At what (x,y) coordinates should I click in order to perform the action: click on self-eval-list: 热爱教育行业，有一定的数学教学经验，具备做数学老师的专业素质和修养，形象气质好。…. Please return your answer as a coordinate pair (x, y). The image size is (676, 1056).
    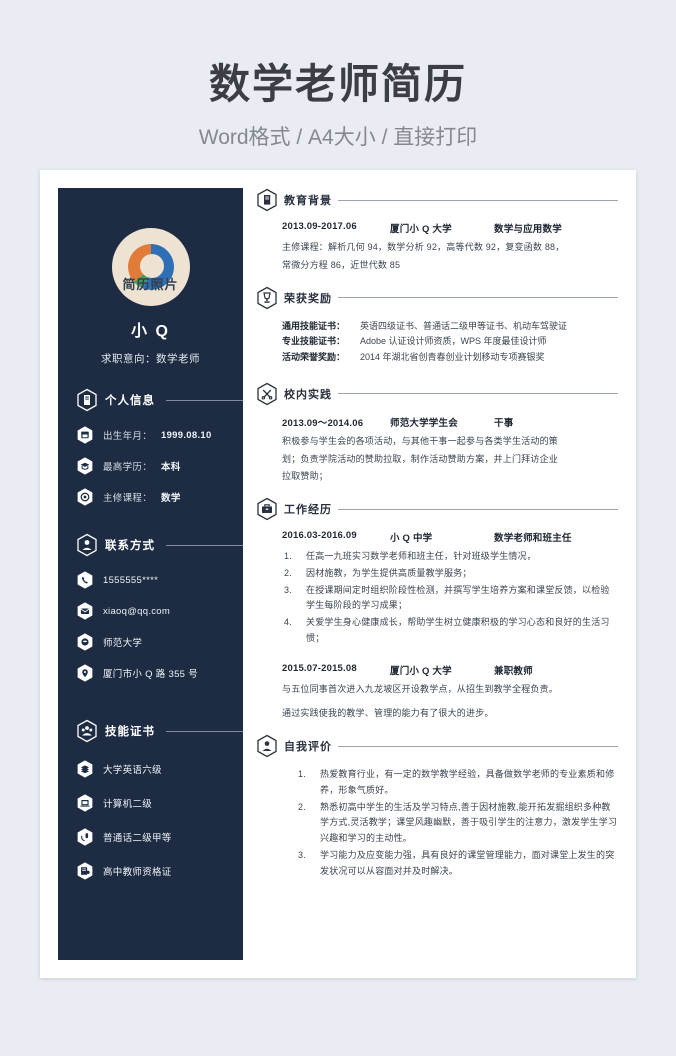
    Looking at the image, I should click on (457, 823).